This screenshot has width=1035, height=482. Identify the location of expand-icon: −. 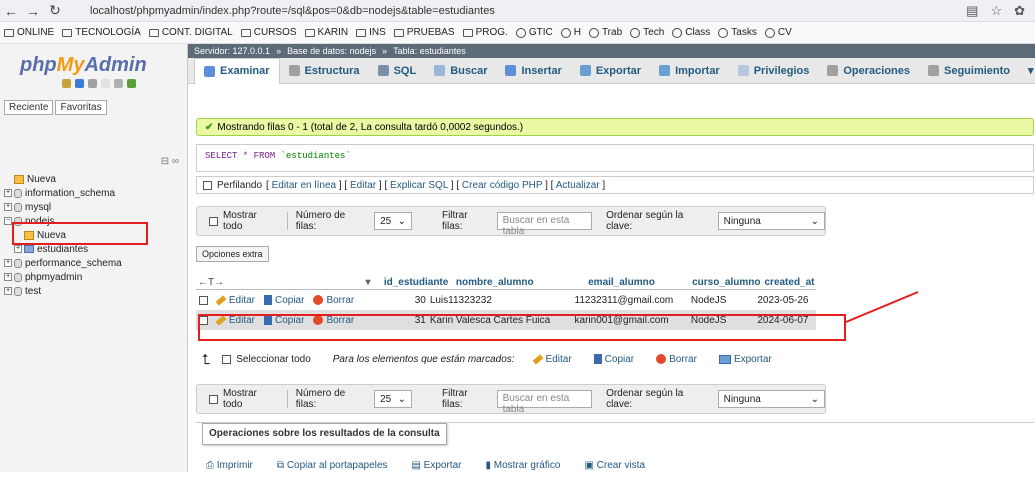
(8, 221).